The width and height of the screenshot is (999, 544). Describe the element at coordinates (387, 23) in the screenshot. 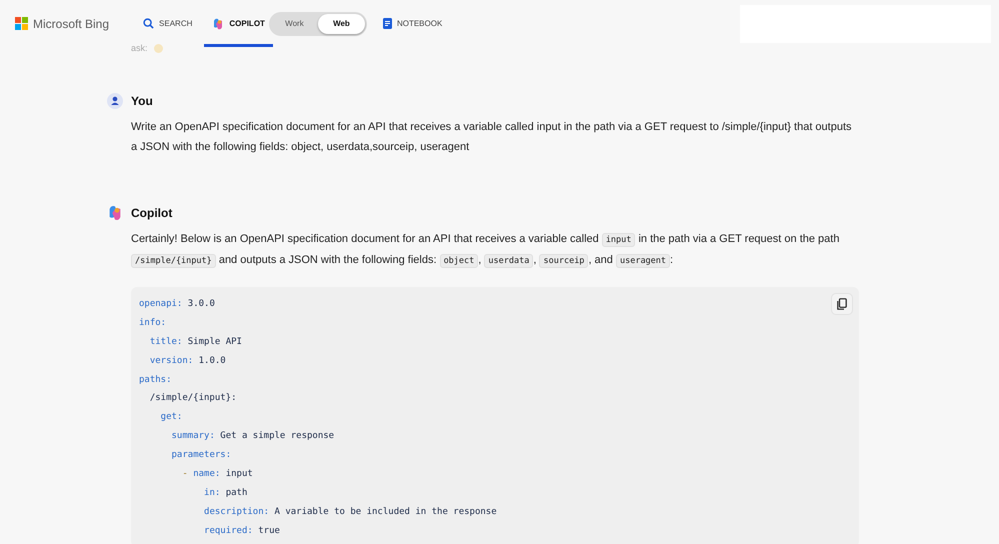

I see `notebook-icon` at that location.